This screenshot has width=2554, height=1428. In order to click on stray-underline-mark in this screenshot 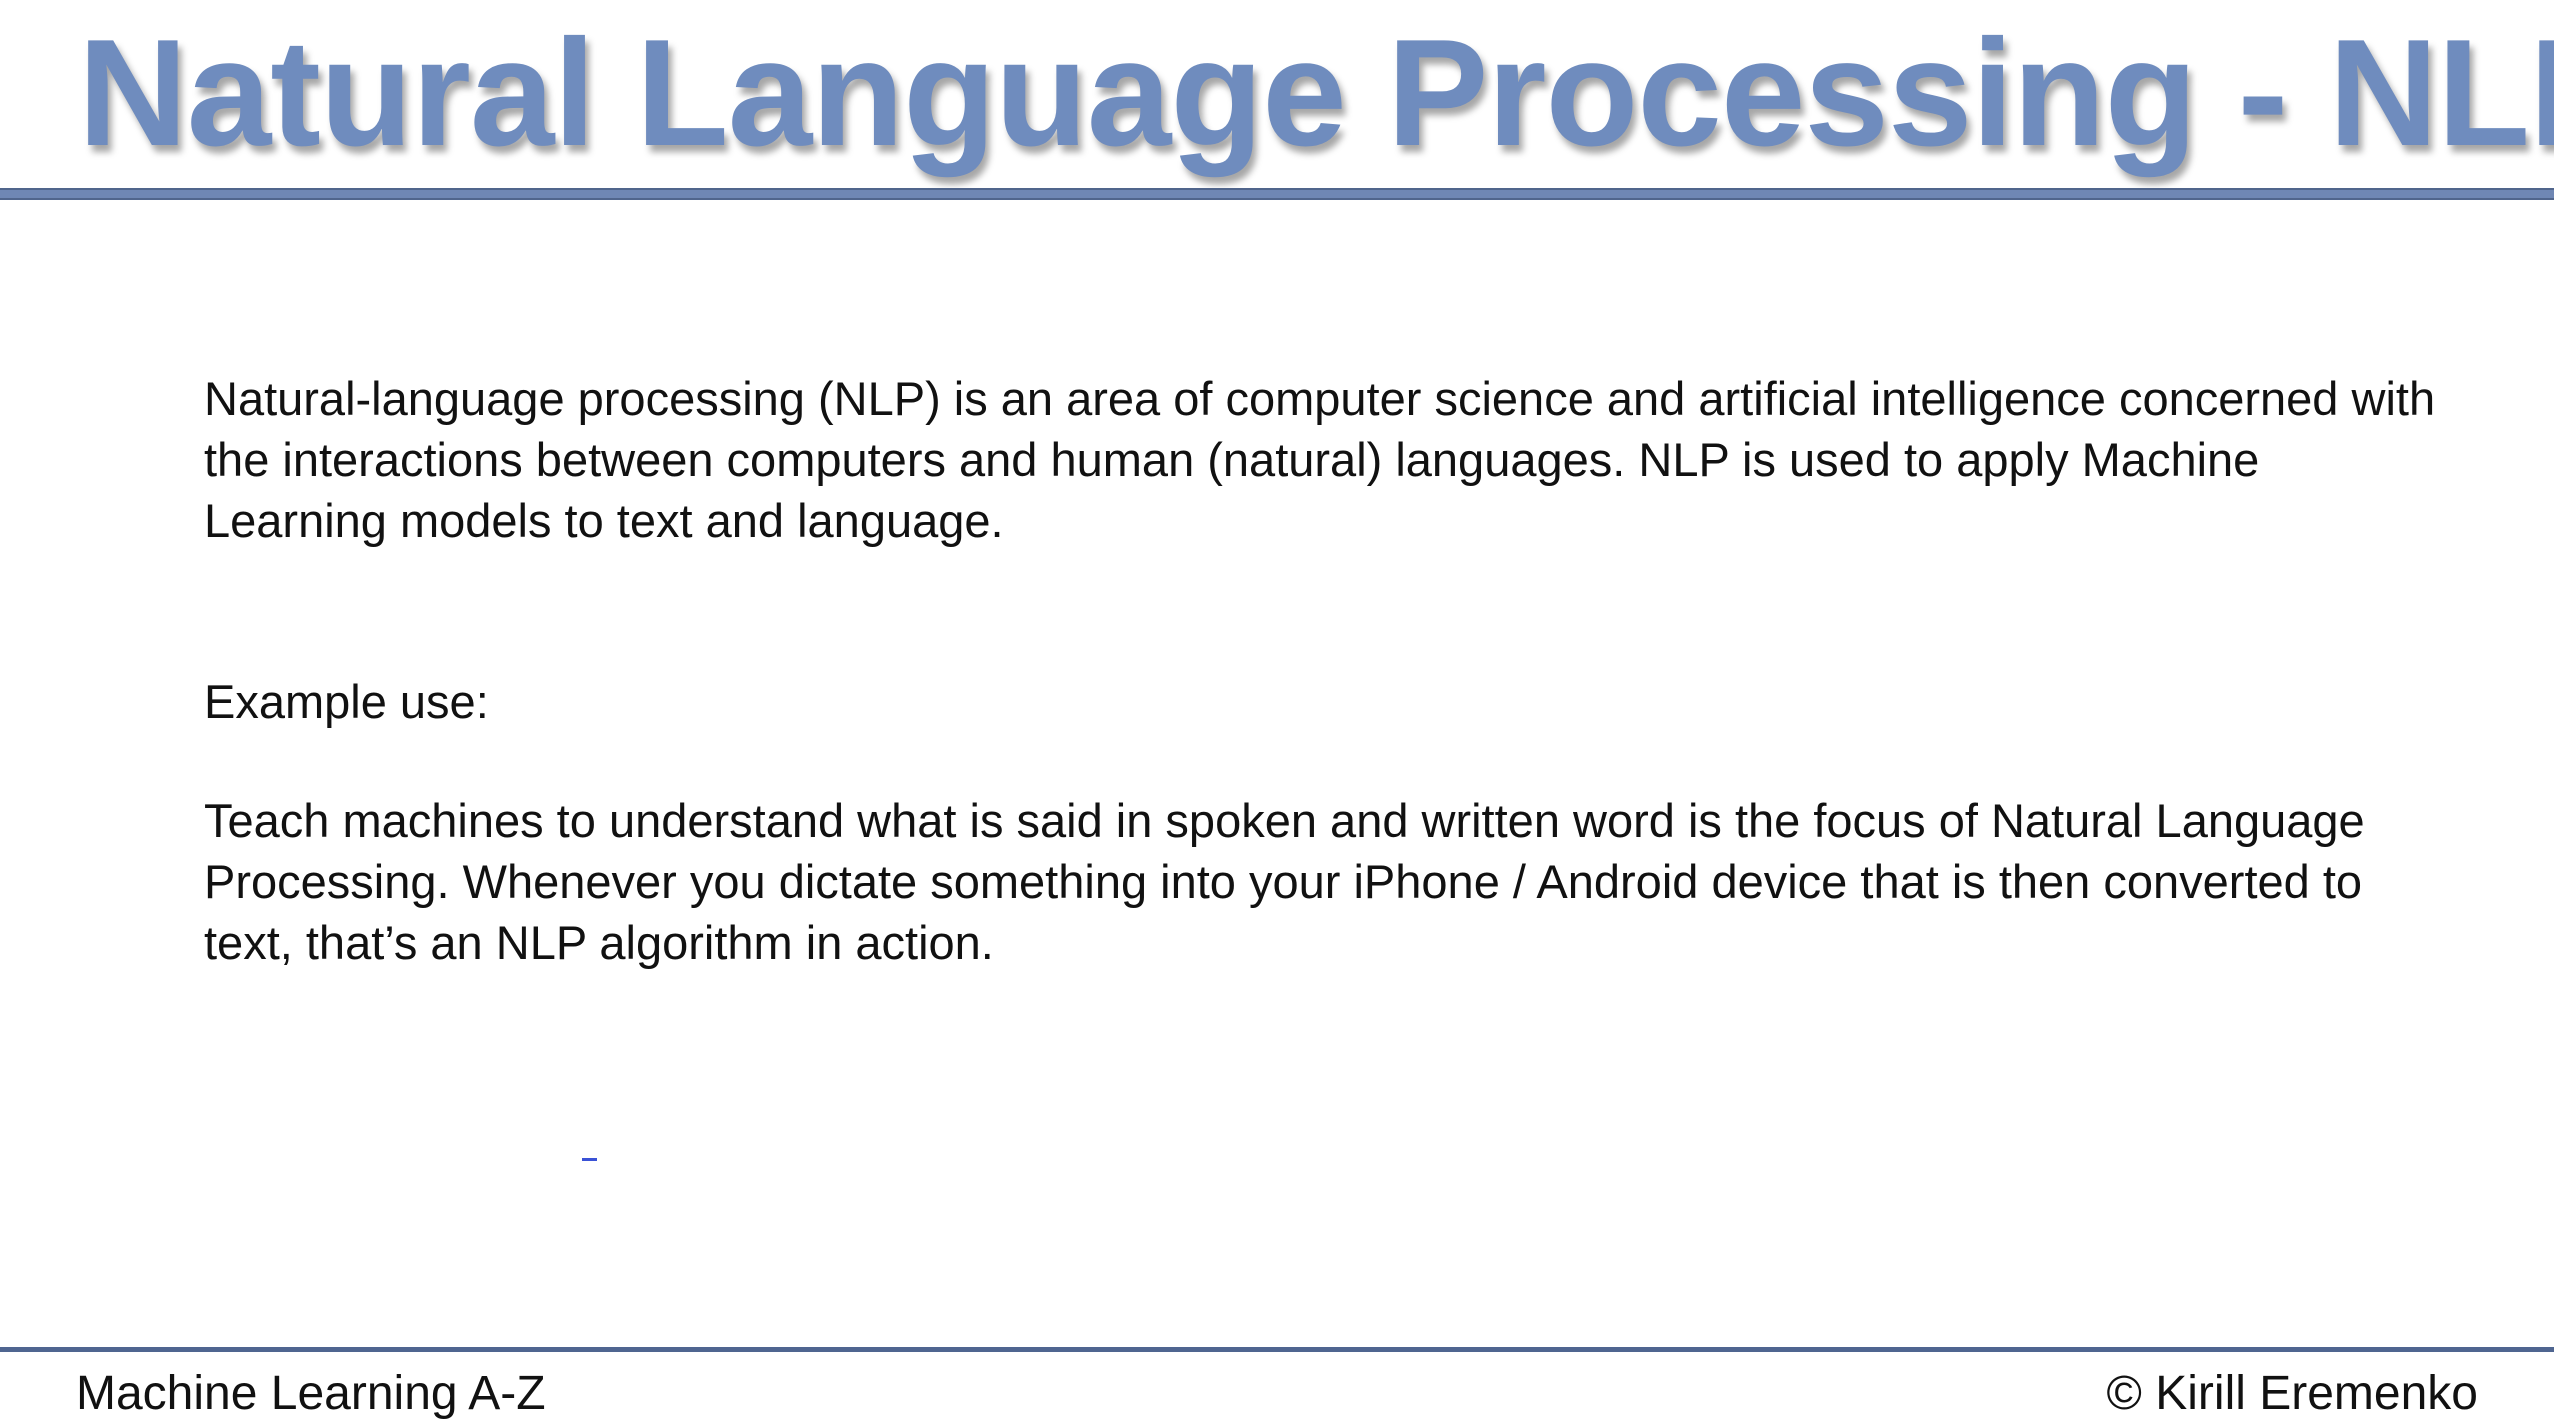, I will do `click(589, 1159)`.